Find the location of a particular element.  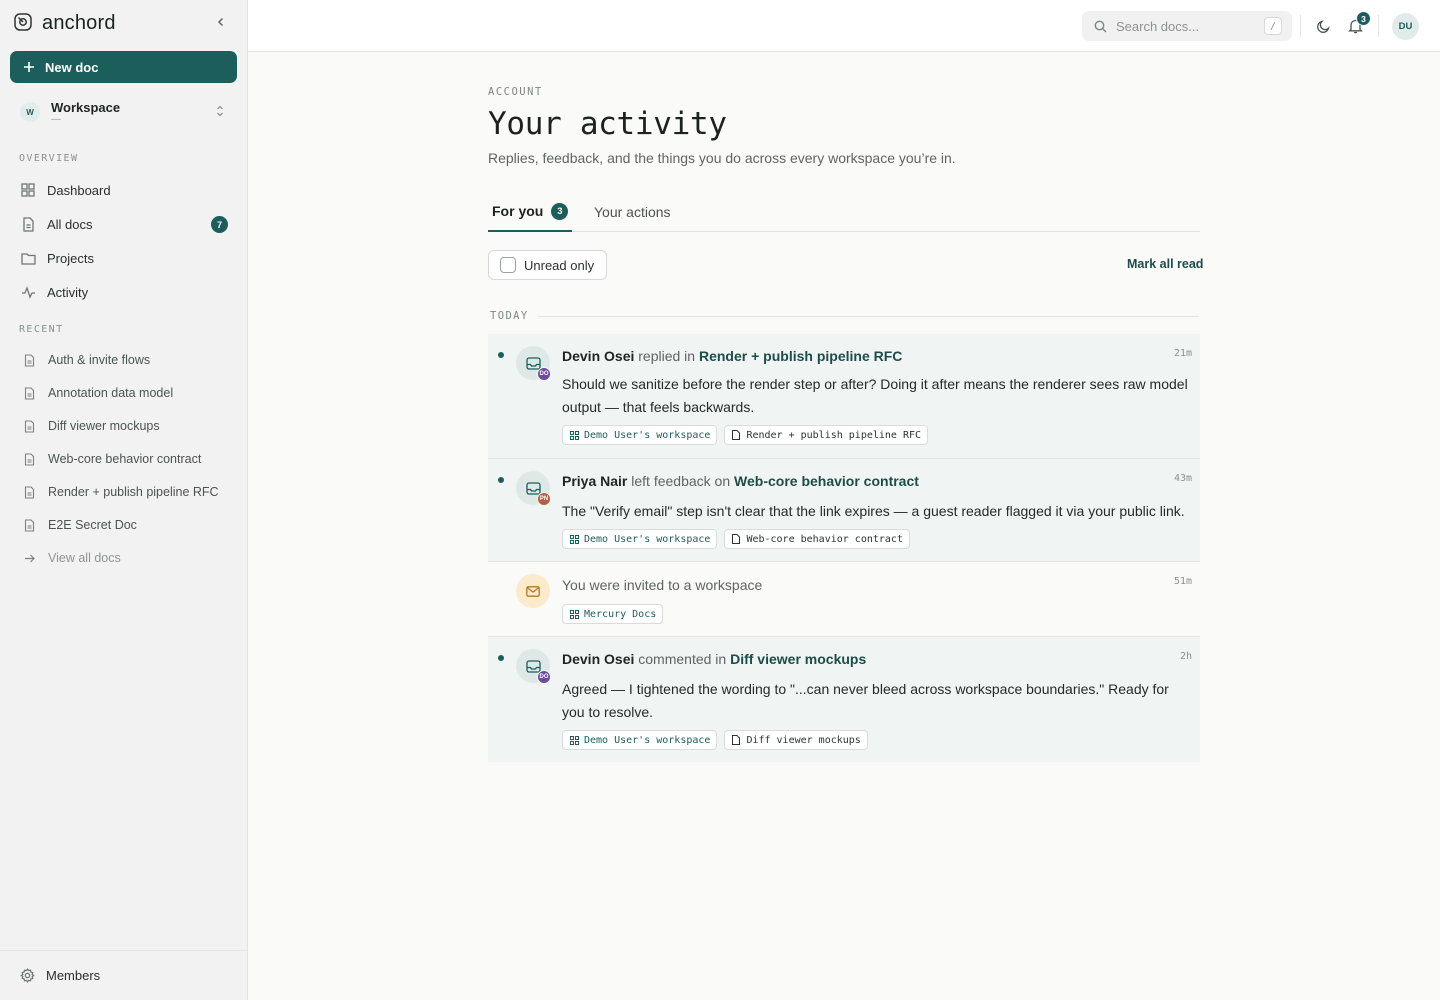

inbox-icon: PN is located at coordinates (533, 488).